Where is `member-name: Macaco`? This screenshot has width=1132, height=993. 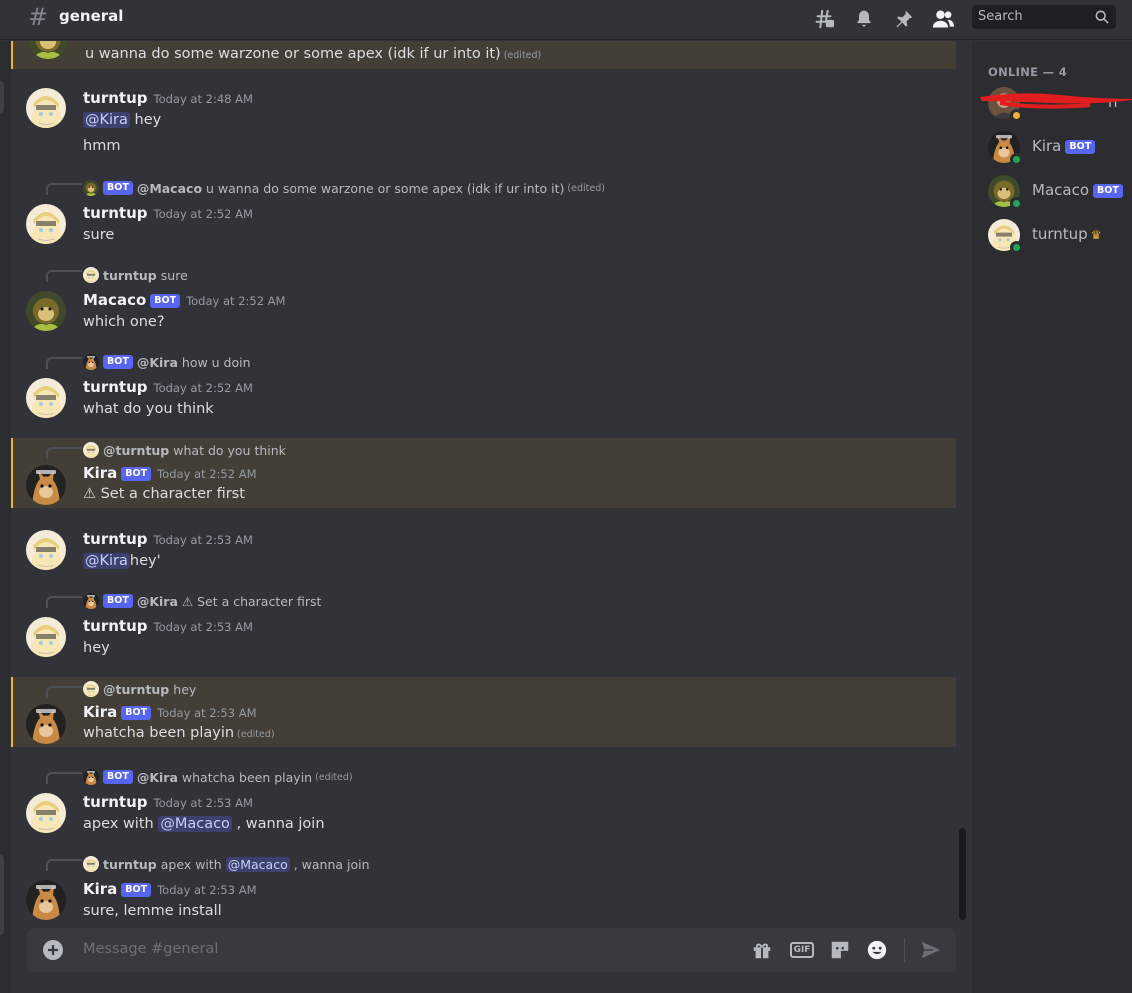 member-name: Macaco is located at coordinates (1060, 190).